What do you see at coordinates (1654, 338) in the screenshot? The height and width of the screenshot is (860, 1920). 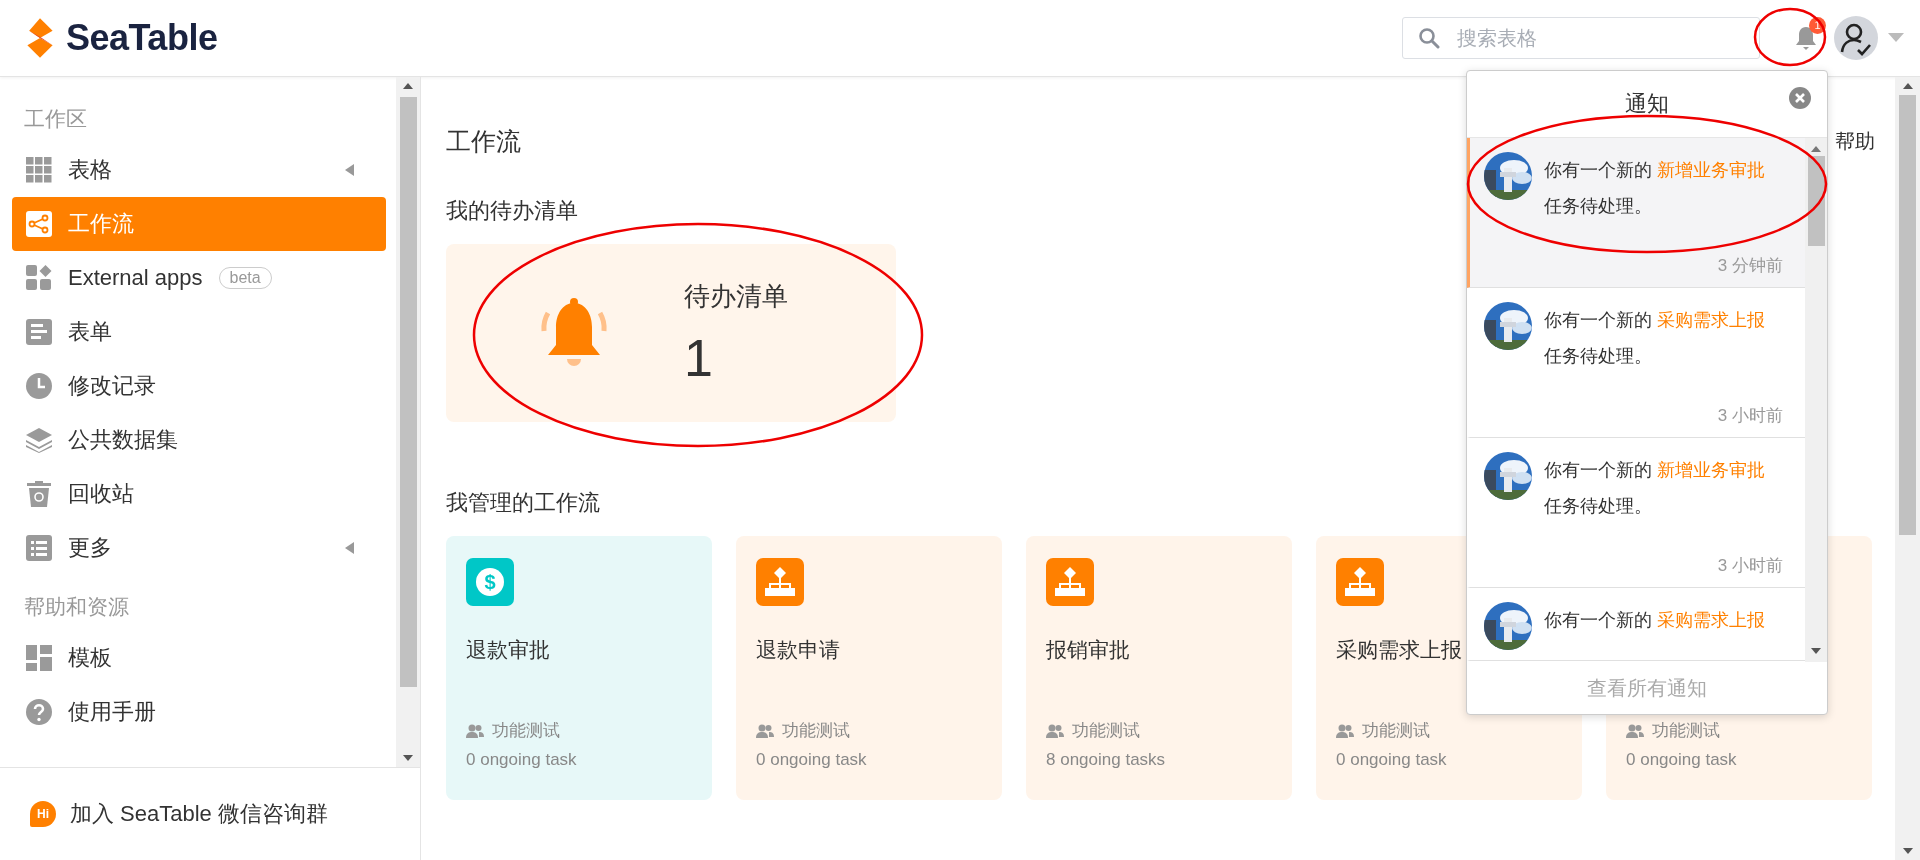 I see `notification-text: 你有一个新的 采购需求上报 任务待处理。` at bounding box center [1654, 338].